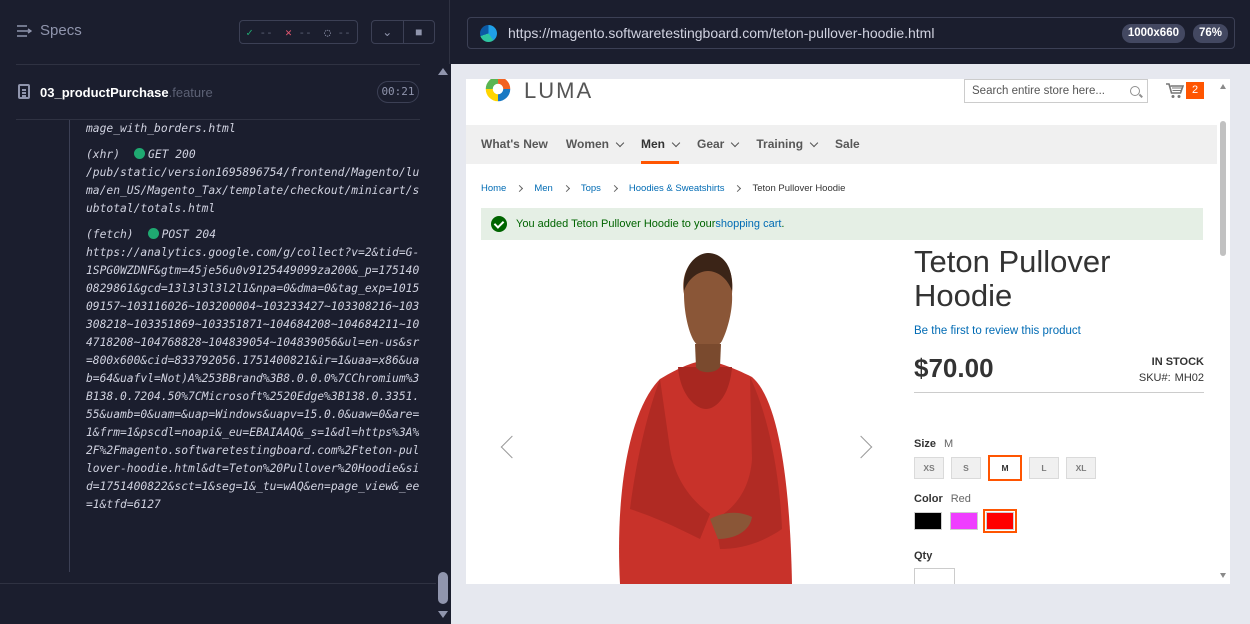  Describe the element at coordinates (1223, 331) in the screenshot. I see `page-scrollbar` at that location.